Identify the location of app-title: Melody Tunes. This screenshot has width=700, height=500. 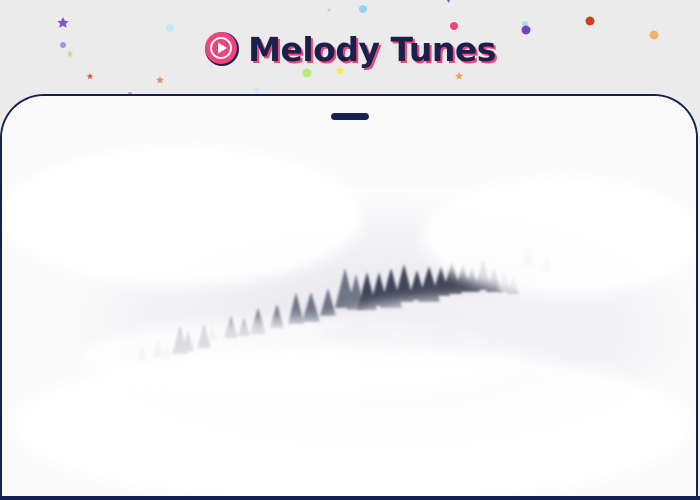
(372, 49).